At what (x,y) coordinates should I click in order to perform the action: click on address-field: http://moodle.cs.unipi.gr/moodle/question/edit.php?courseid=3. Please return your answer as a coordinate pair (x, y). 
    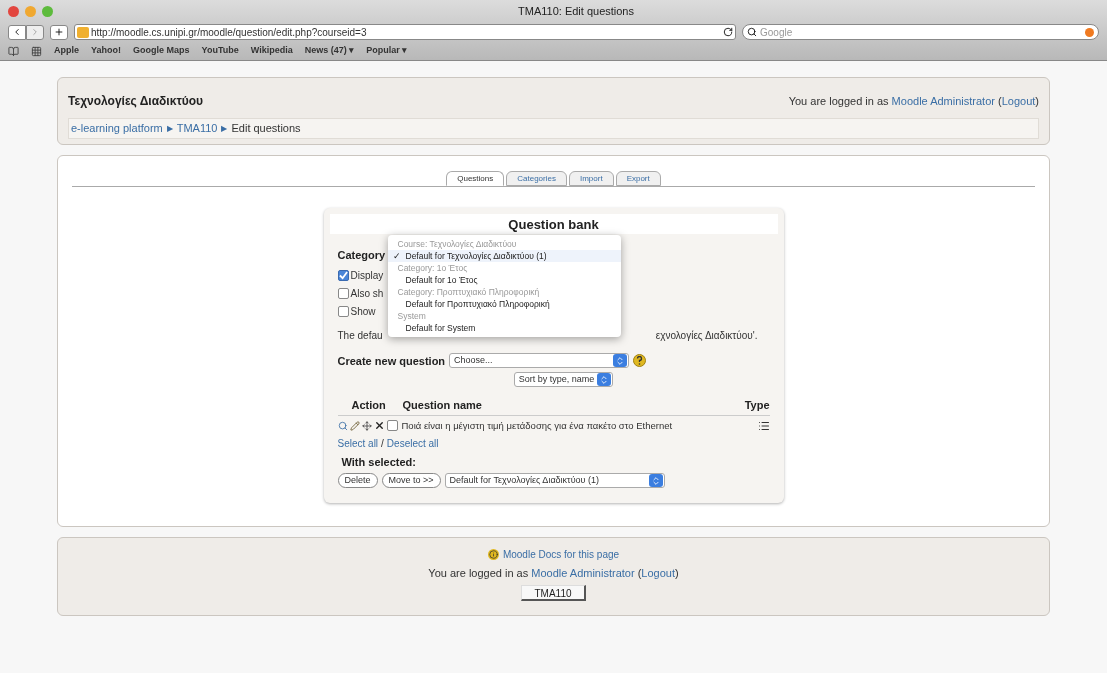
    Looking at the image, I should click on (405, 32).